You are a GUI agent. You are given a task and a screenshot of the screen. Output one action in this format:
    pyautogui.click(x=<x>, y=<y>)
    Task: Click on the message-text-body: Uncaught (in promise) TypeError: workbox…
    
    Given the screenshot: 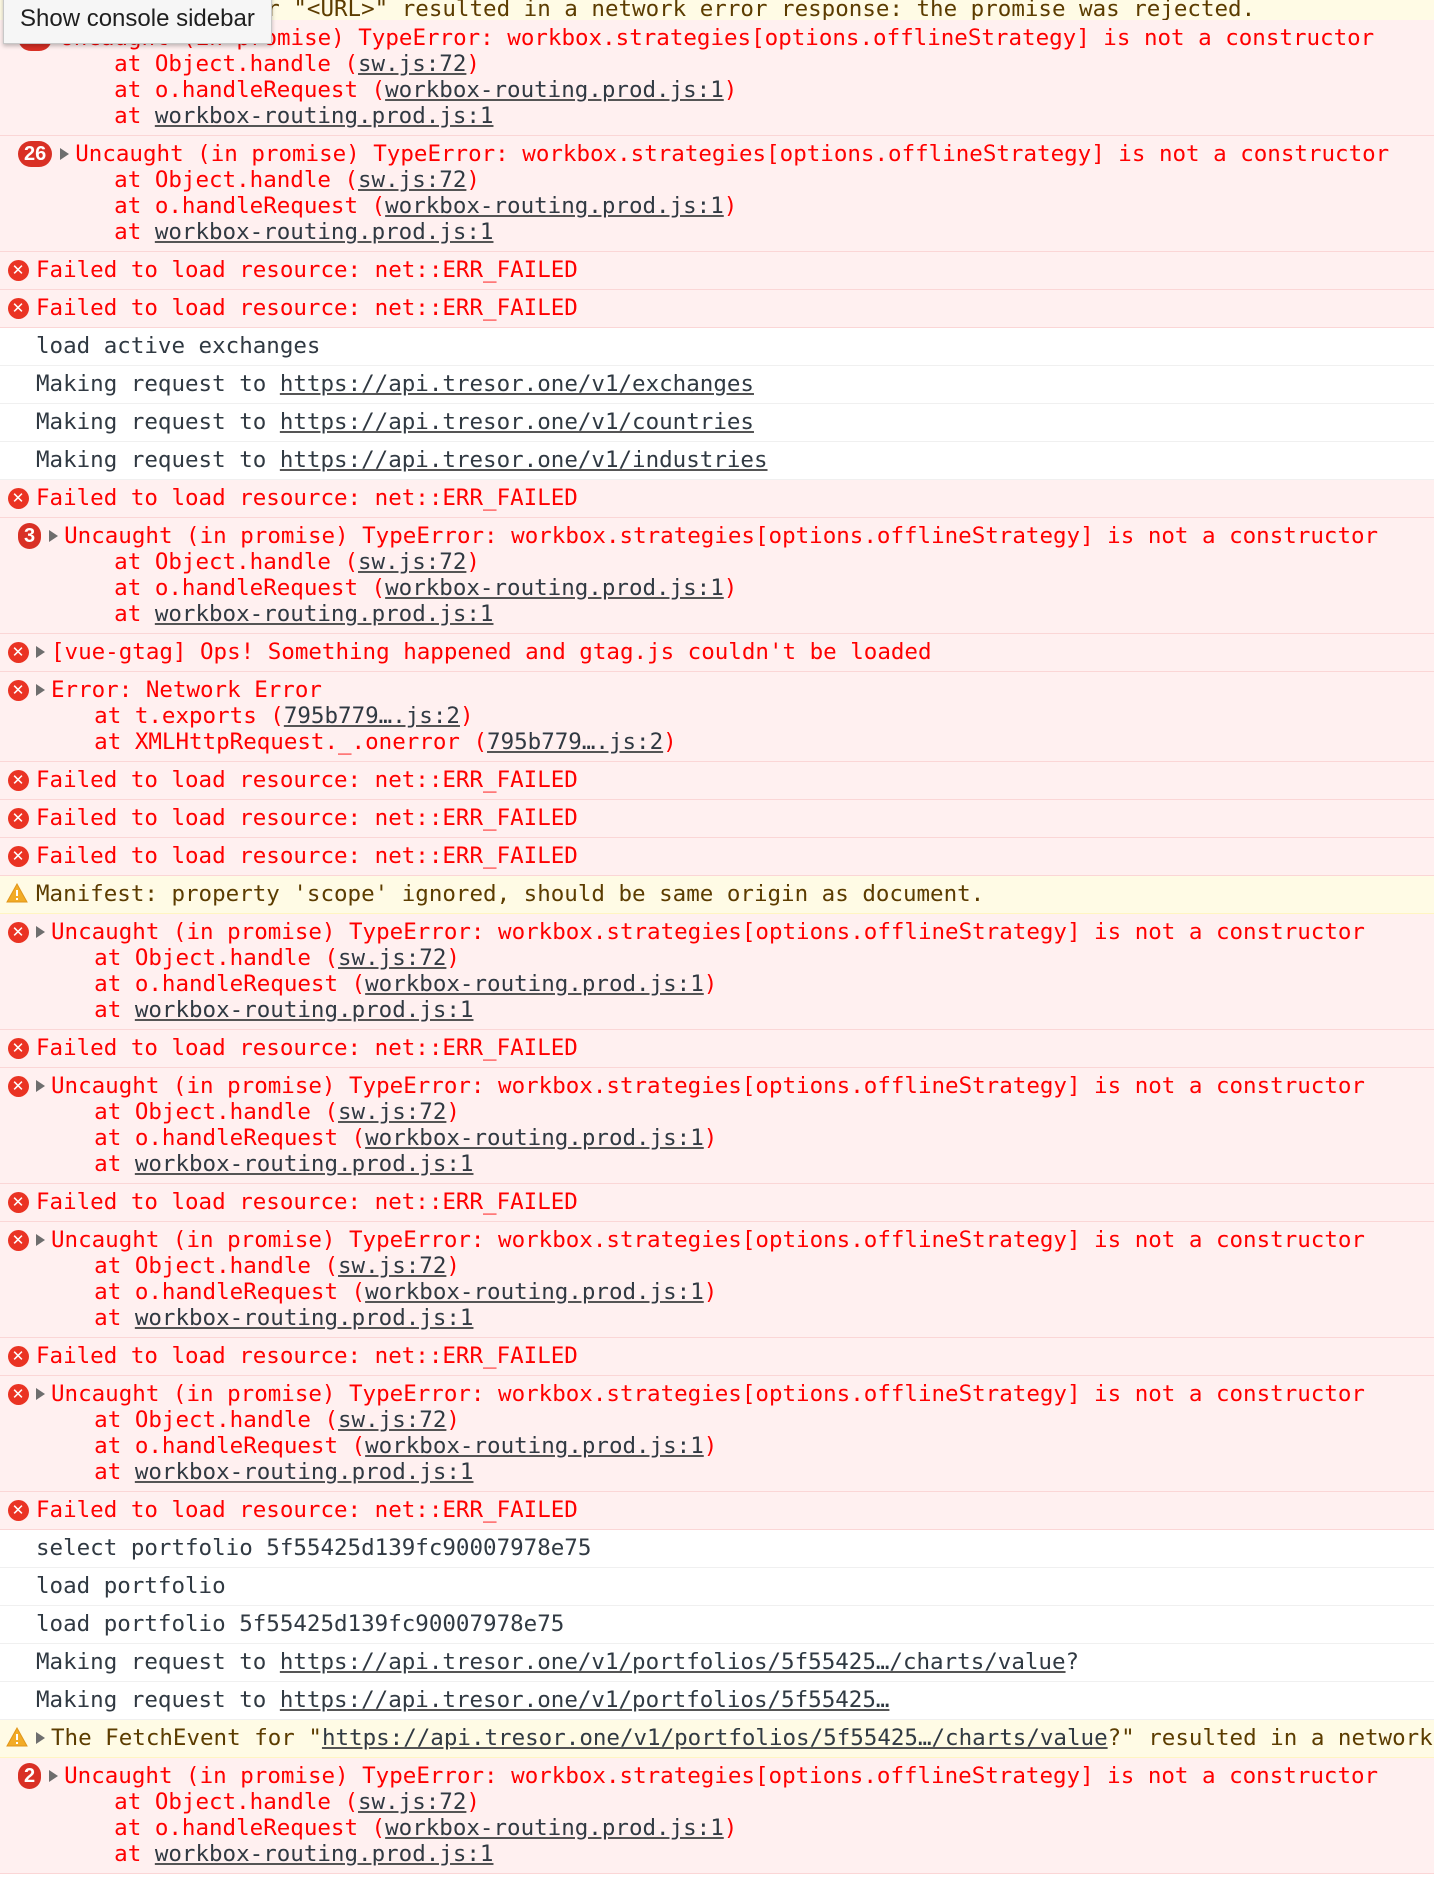 What is the action you would take?
    pyautogui.click(x=708, y=1394)
    